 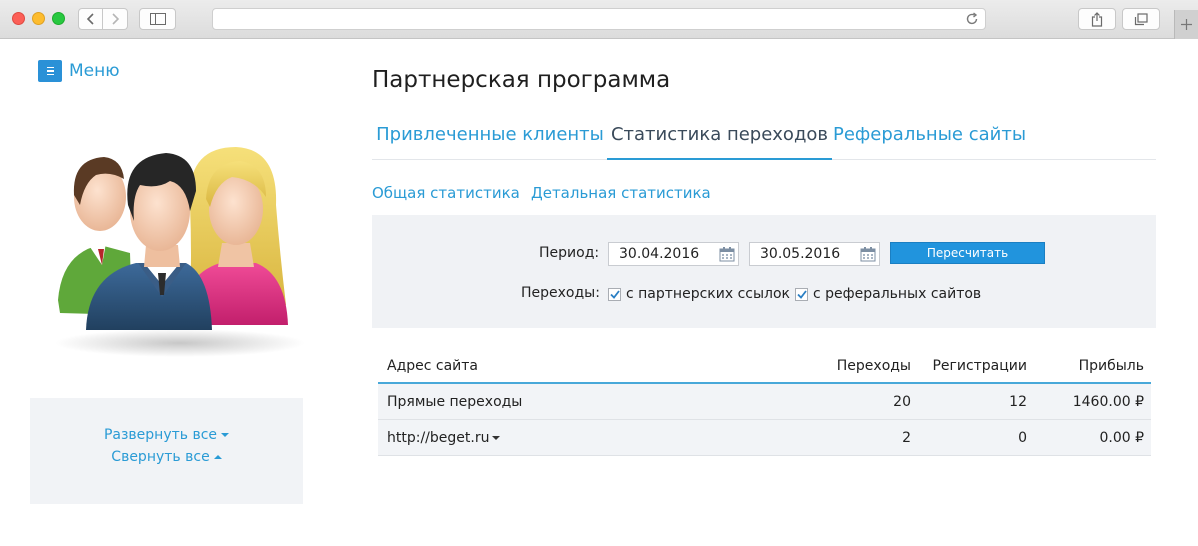 What do you see at coordinates (659, 254) in the screenshot?
I see `date-from-value: 30.04.2016` at bounding box center [659, 254].